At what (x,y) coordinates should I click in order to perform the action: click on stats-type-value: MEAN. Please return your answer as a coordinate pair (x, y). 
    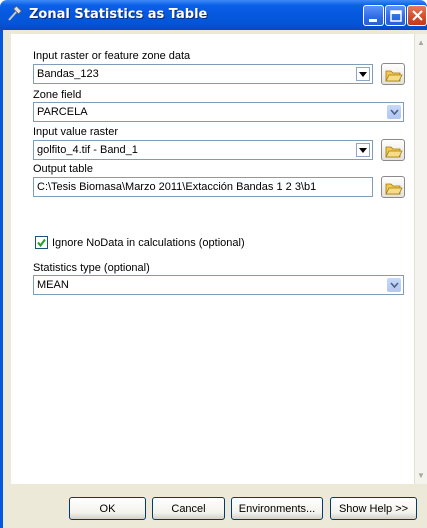
    Looking at the image, I should click on (53, 285).